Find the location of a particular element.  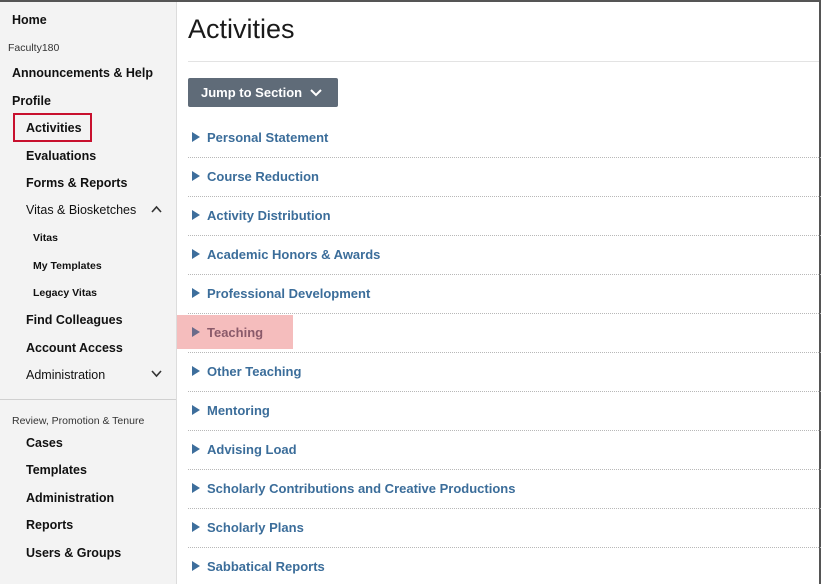

section-advising-load: Advising Load is located at coordinates (504, 450).